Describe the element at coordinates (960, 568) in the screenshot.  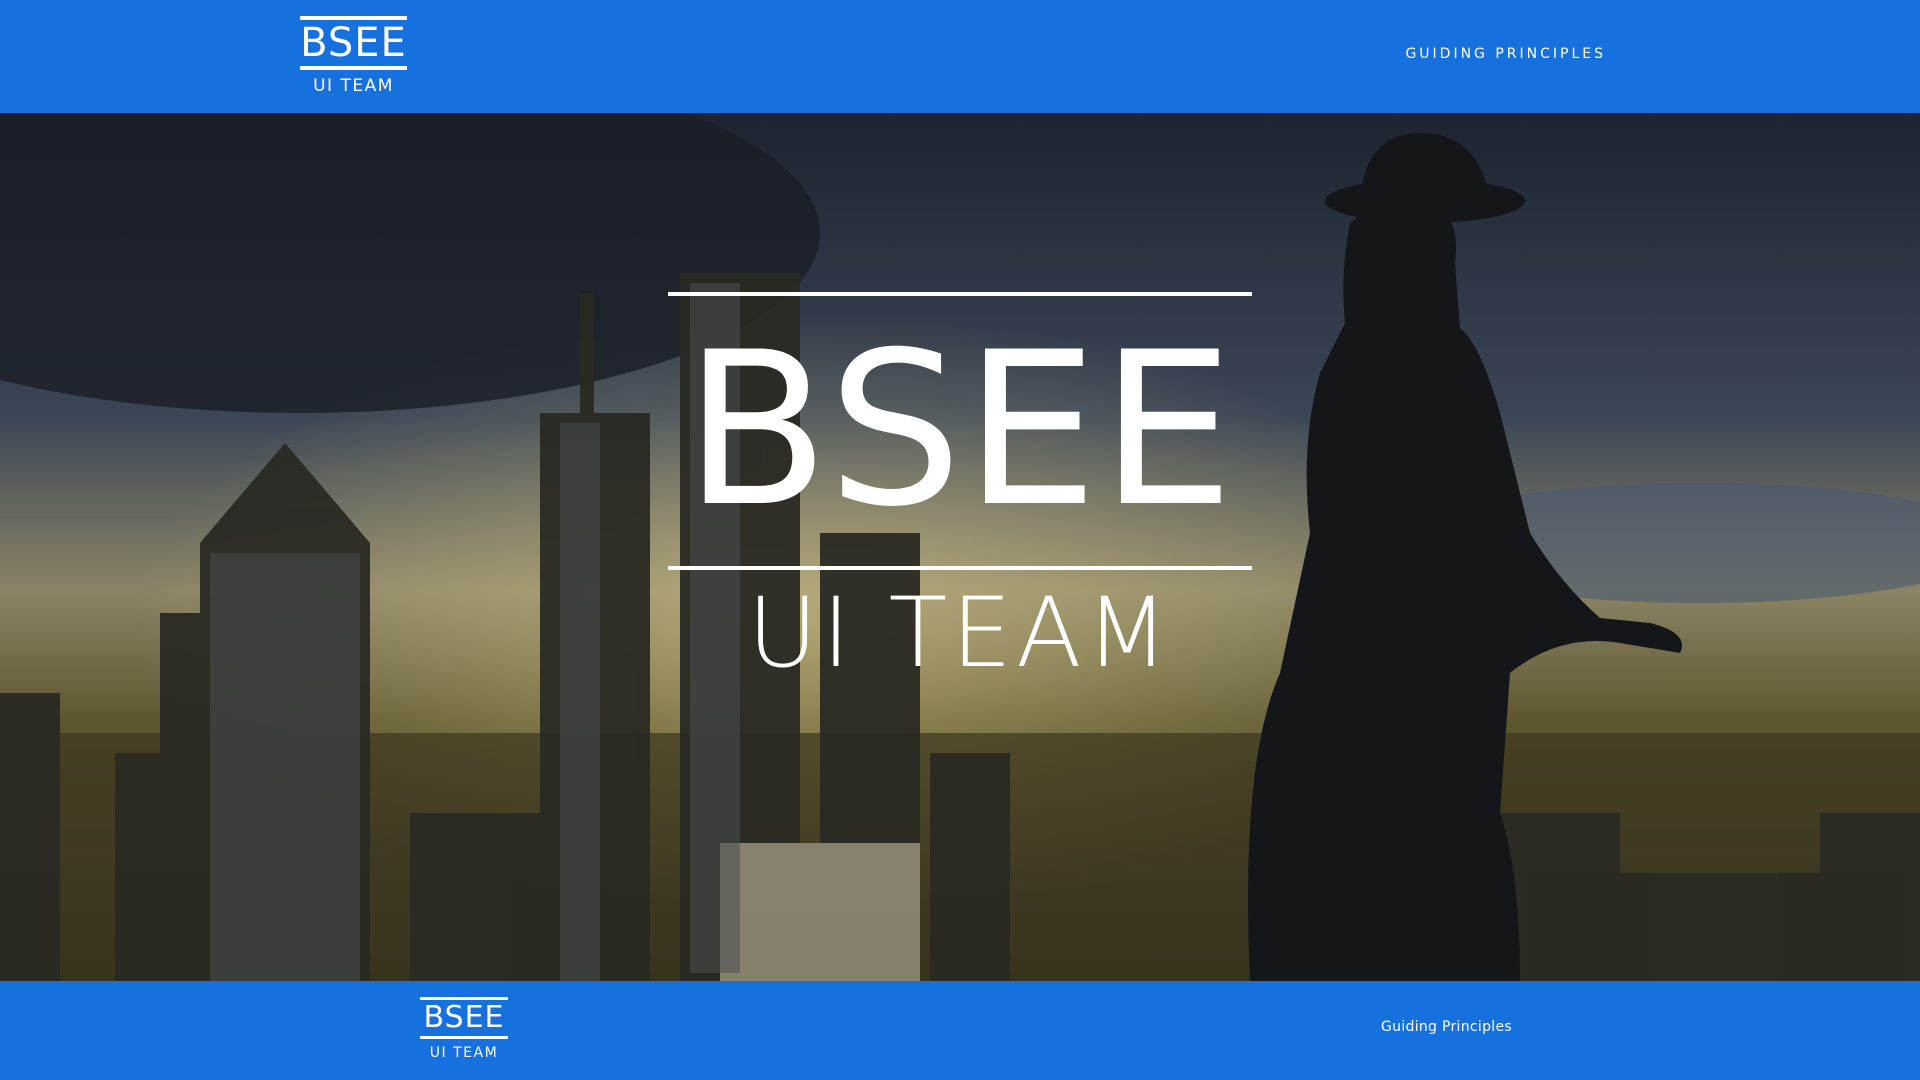
I see `hero-middle-rule` at that location.